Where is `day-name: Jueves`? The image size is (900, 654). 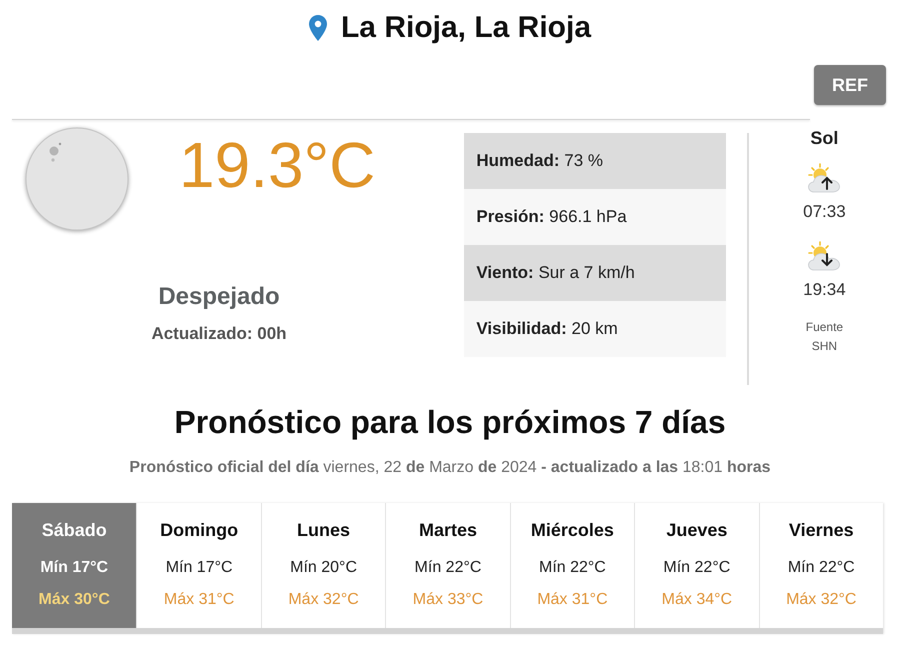 day-name: Jueves is located at coordinates (697, 530).